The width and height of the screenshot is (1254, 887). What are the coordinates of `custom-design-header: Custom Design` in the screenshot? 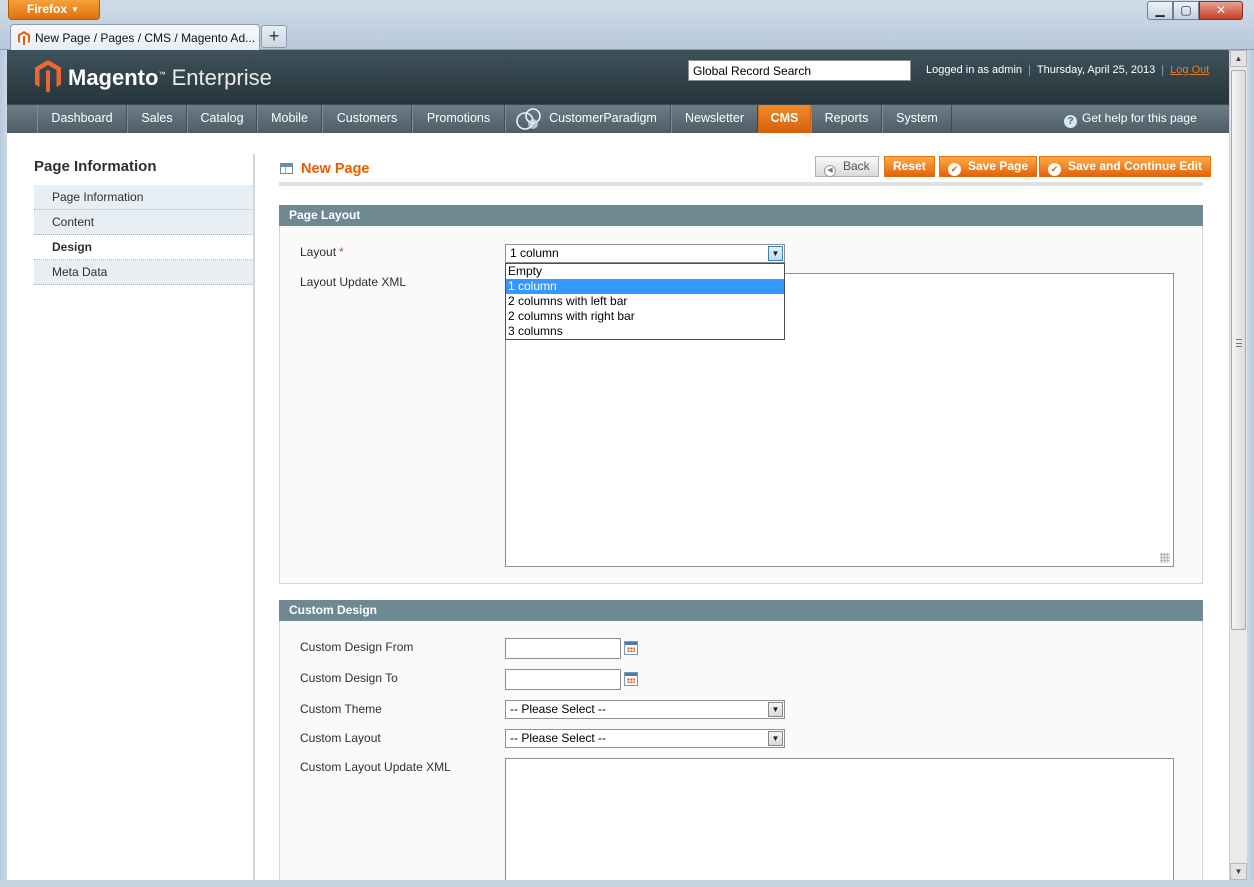 It's located at (741, 610).